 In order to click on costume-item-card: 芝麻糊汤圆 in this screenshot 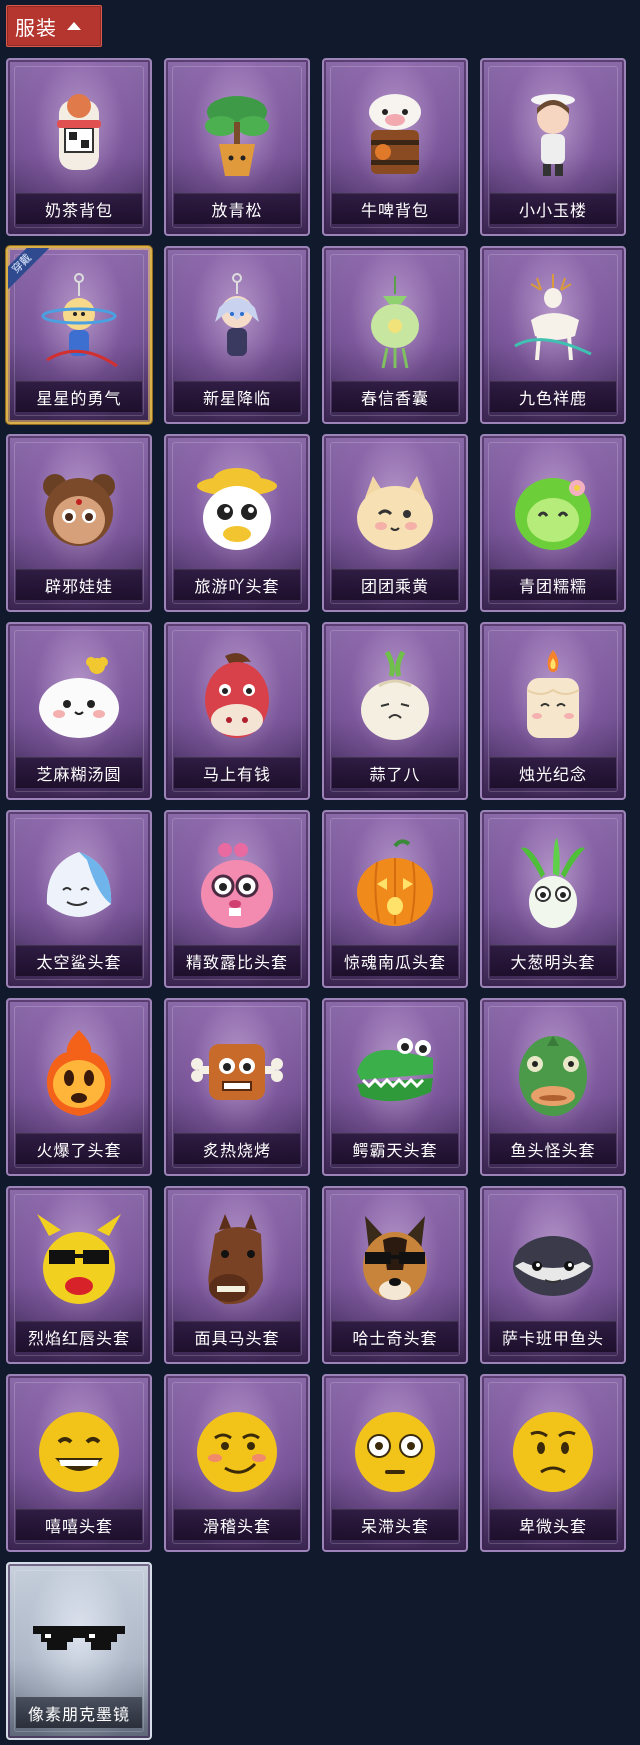, I will do `click(79, 711)`.